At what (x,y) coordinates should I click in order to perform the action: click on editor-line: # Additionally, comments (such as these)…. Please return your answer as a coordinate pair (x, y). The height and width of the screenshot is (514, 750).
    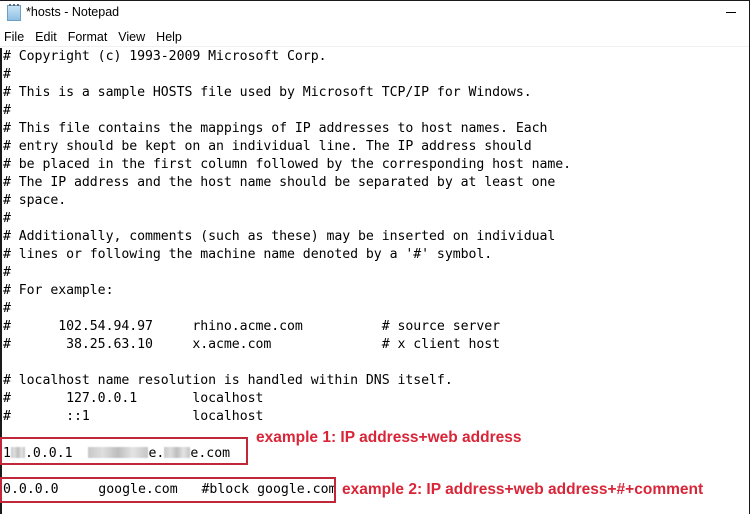
    Looking at the image, I should click on (279, 236).